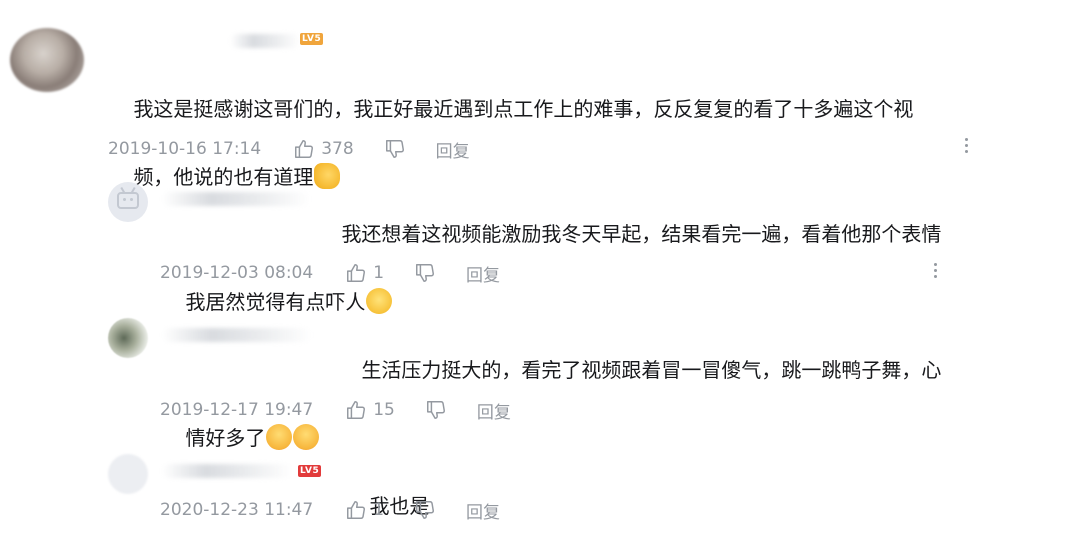 Image resolution: width=1080 pixels, height=557 pixels. I want to click on like-count: 378, so click(337, 149).